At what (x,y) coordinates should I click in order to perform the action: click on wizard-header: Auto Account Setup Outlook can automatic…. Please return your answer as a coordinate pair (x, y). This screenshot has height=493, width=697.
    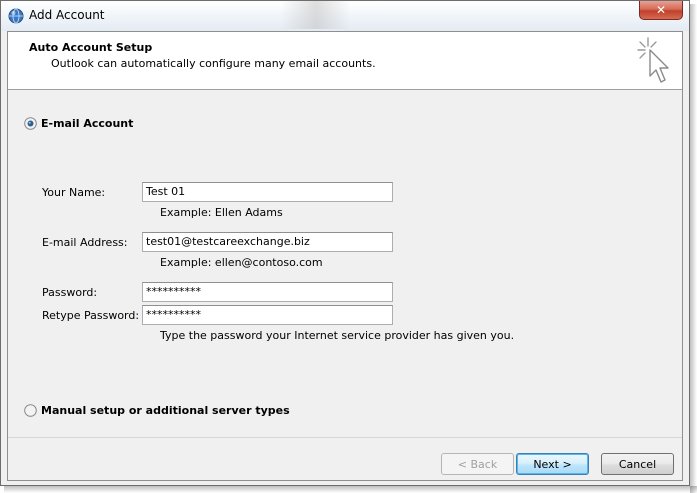
    Looking at the image, I should click on (345, 61).